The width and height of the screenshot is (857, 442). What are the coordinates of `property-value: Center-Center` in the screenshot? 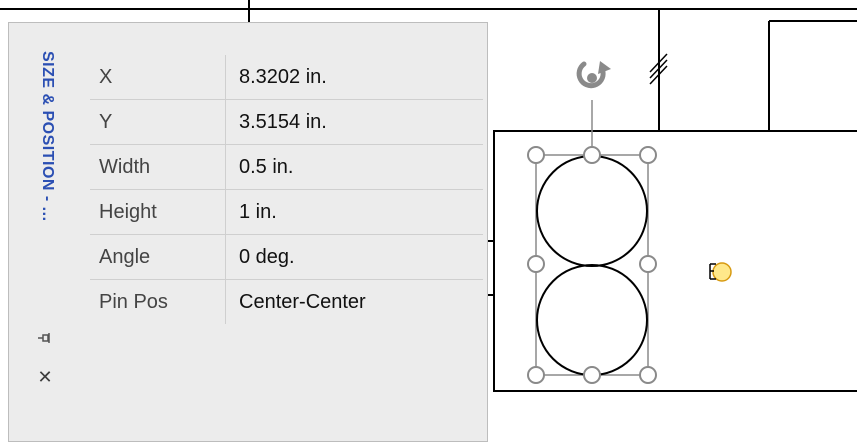 It's located at (354, 301).